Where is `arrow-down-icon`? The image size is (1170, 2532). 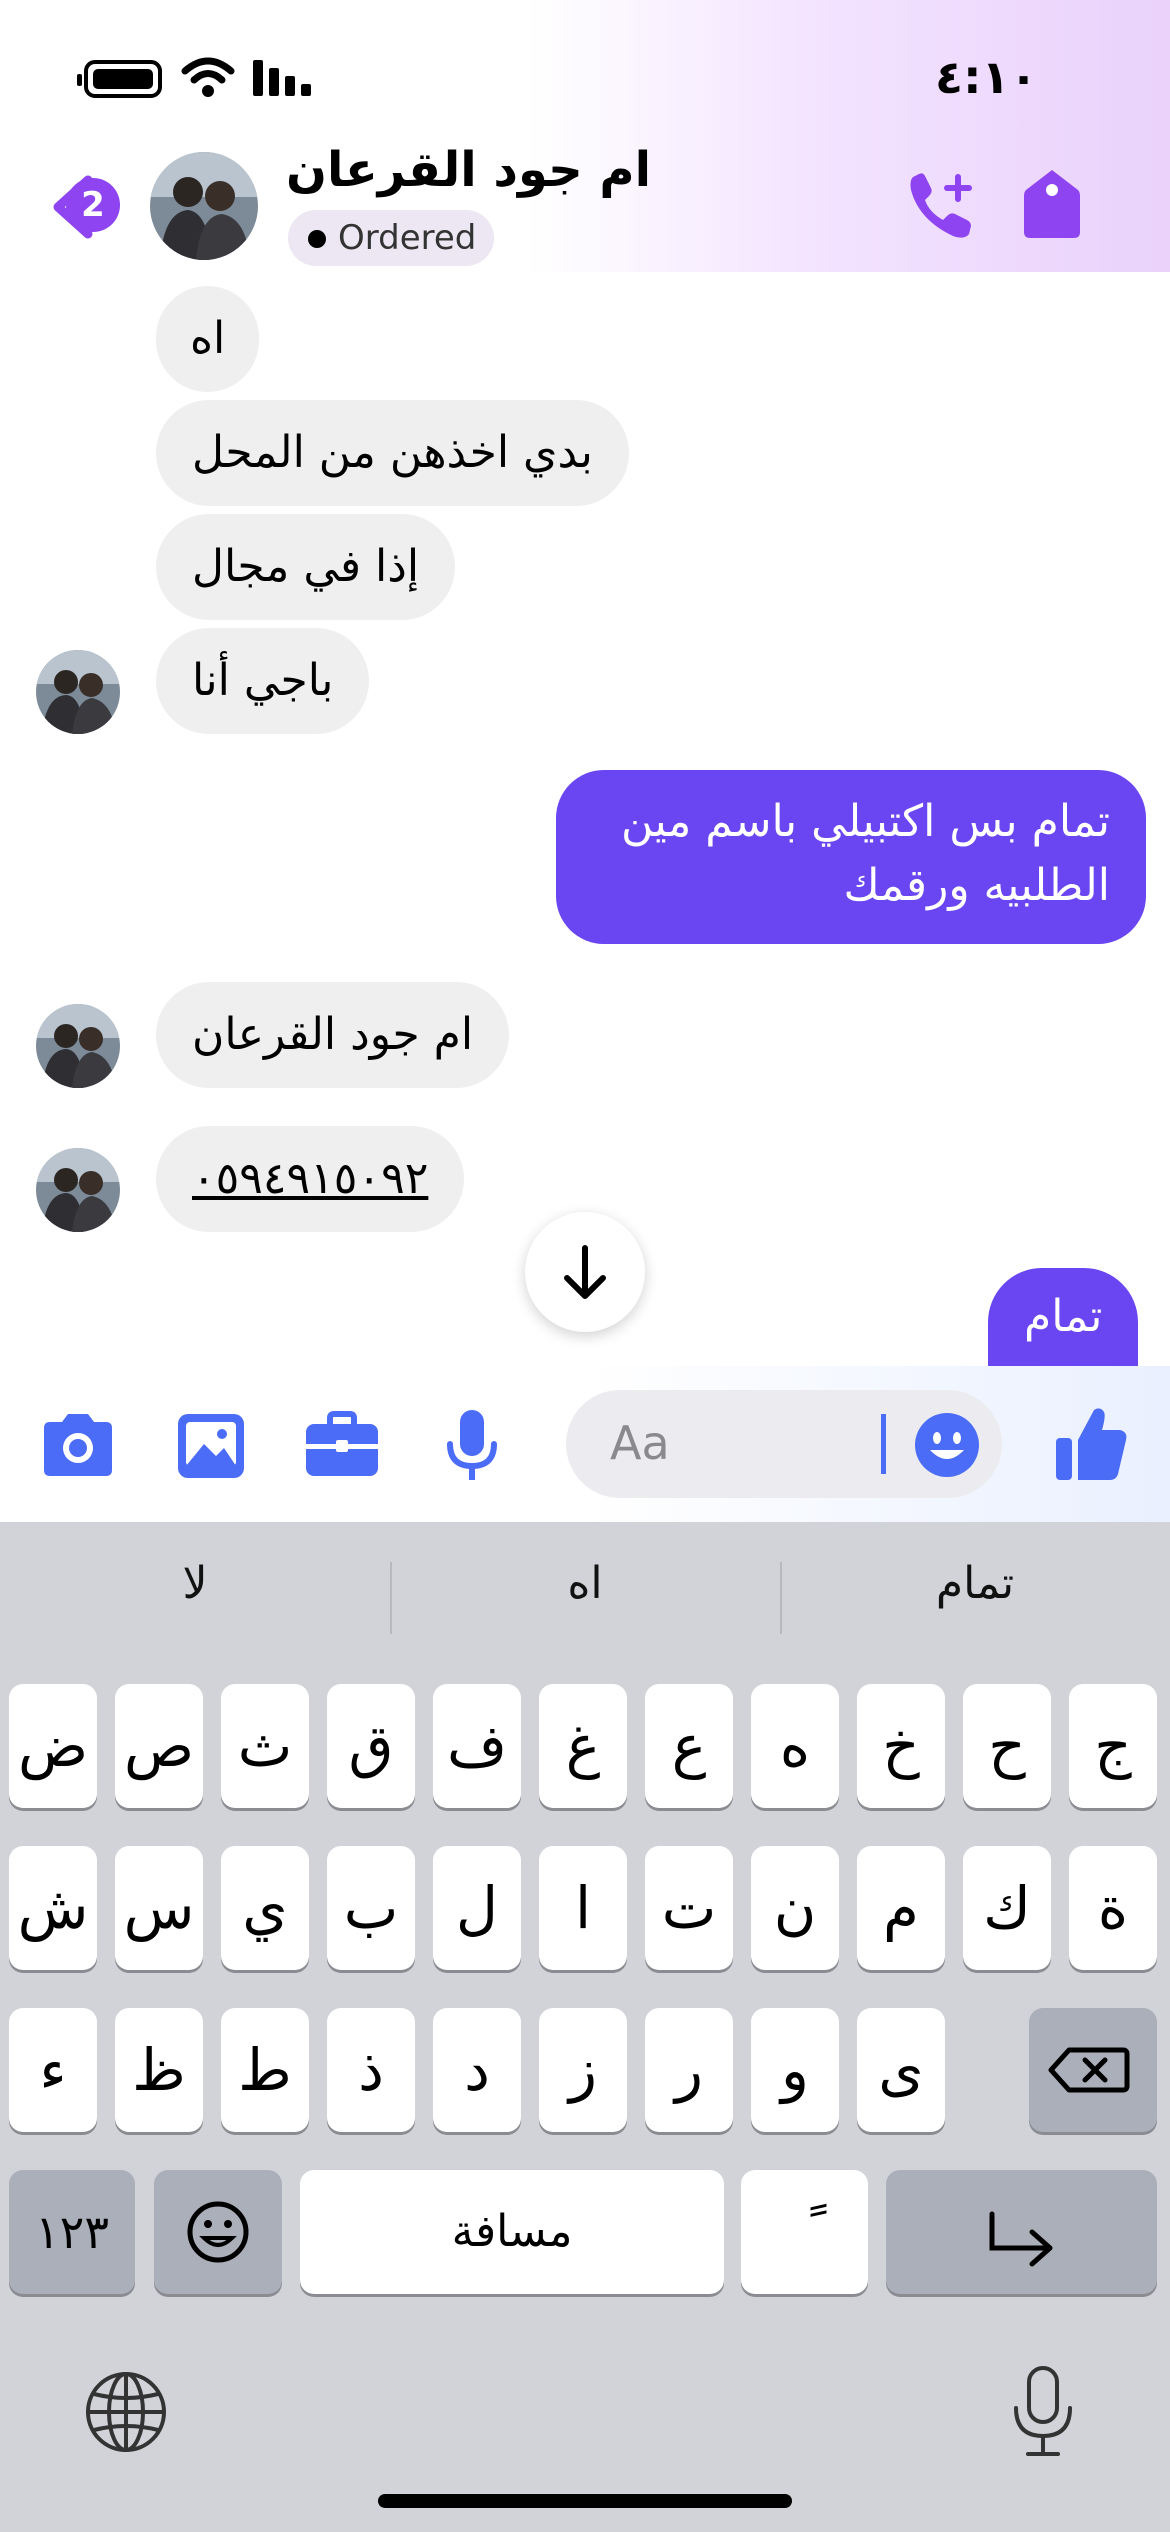
arrow-down-icon is located at coordinates (585, 1272).